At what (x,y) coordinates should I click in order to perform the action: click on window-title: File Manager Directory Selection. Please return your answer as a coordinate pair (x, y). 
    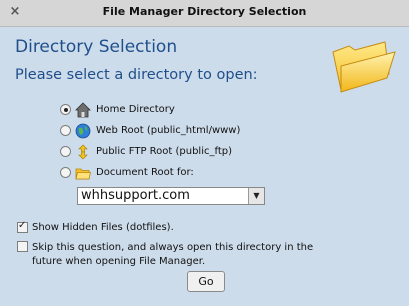
    Looking at the image, I should click on (204, 11).